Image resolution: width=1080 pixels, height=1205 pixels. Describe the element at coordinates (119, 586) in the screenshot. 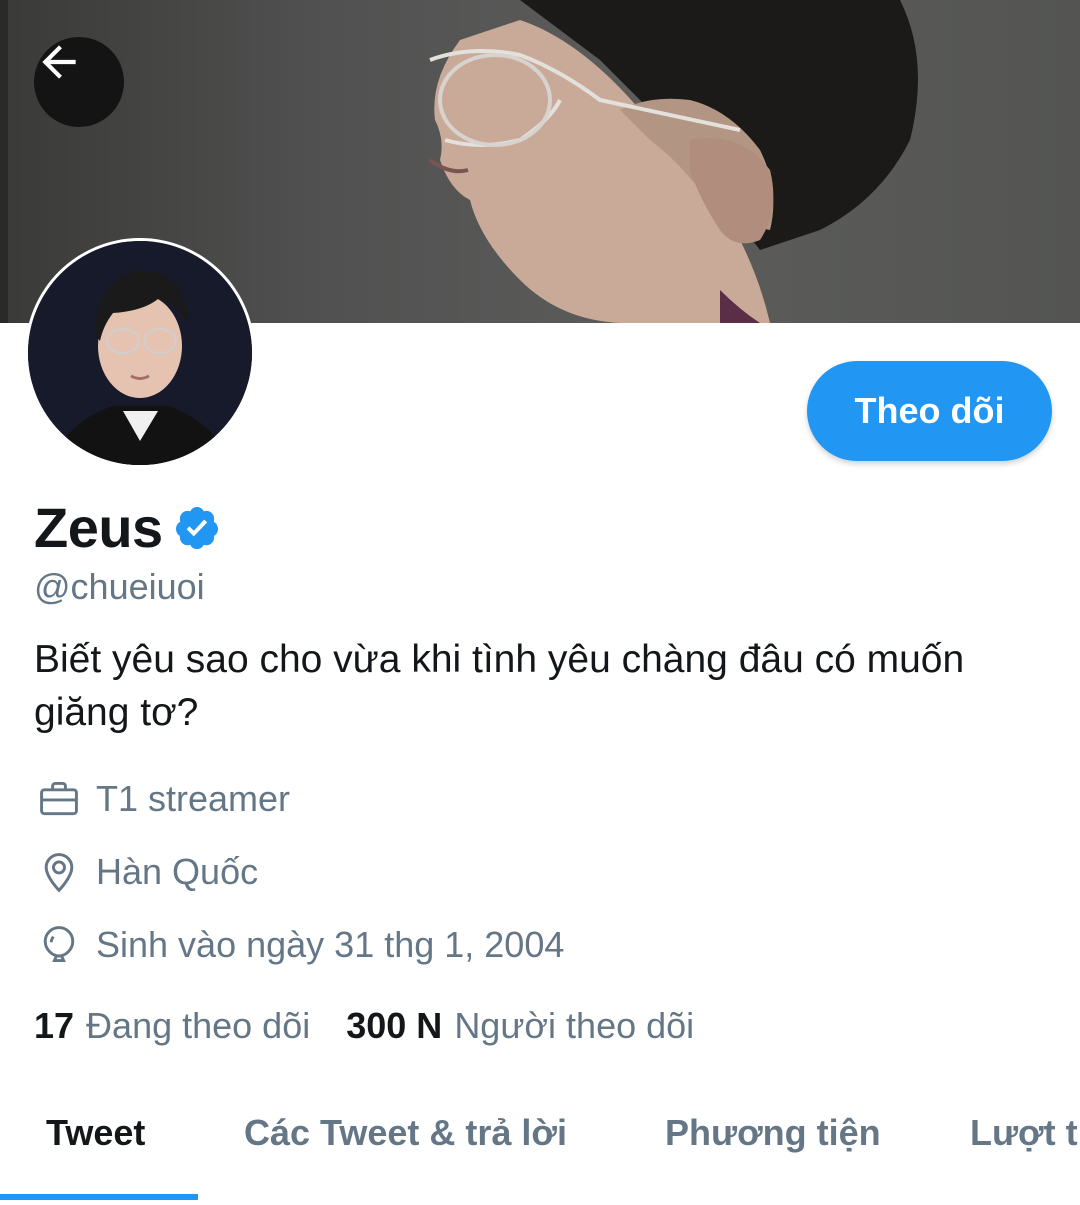

I see `profile-handle: @chueiuoi` at that location.